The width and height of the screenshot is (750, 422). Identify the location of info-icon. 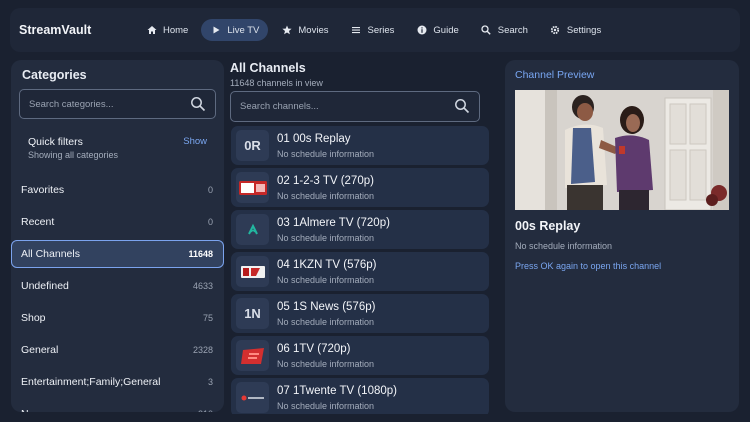
(421, 30).